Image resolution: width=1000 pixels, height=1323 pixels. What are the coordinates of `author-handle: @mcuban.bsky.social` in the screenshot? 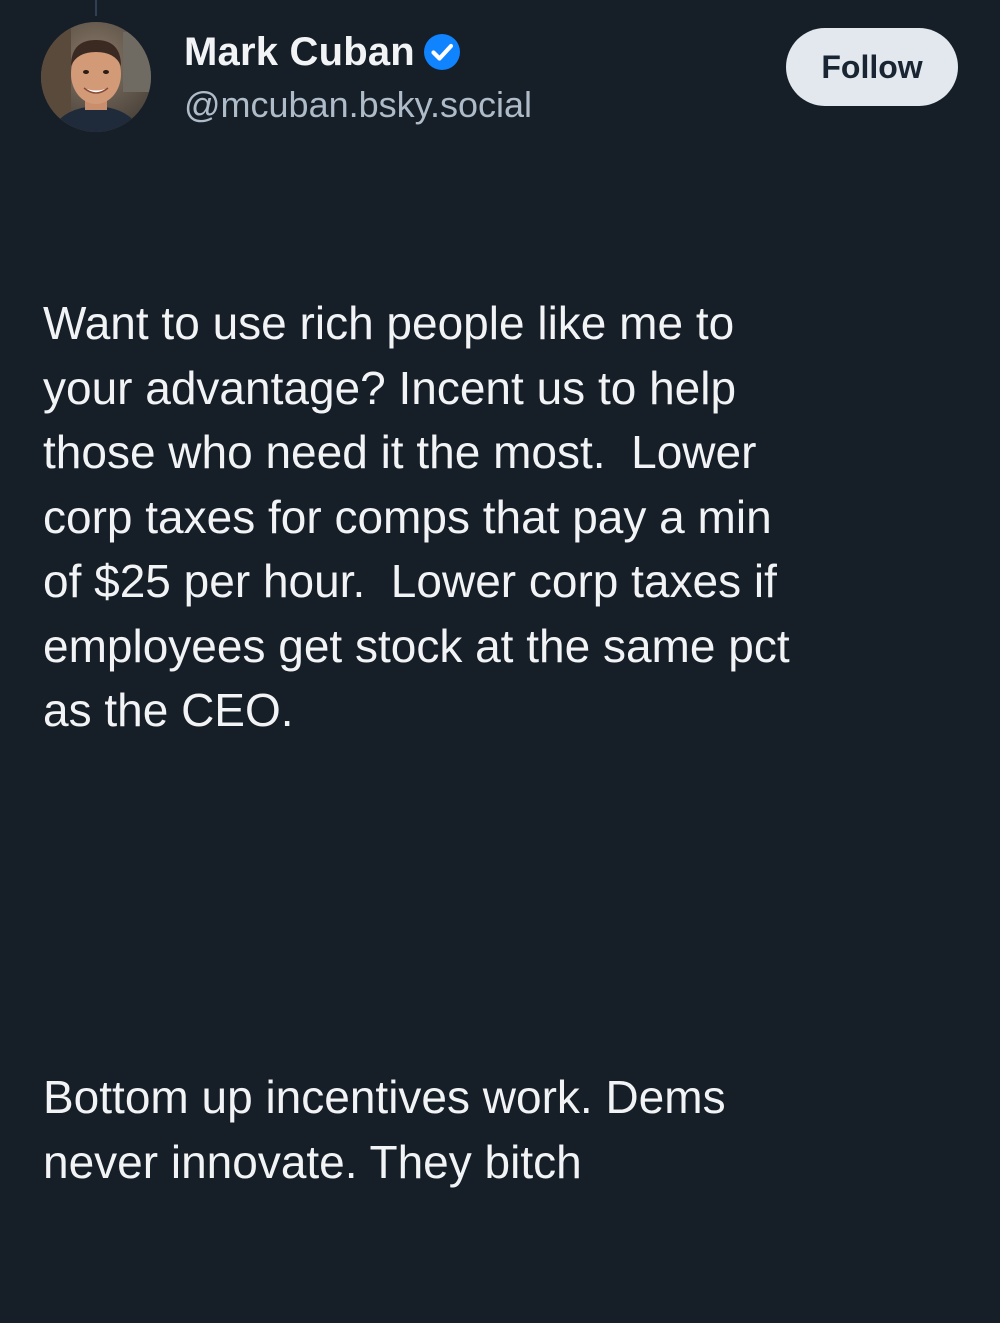 It's located at (358, 105).